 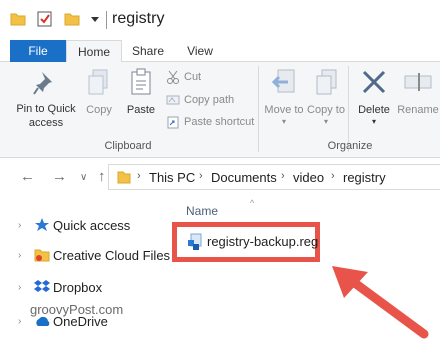 I want to click on title-separator, so click(x=106, y=20).